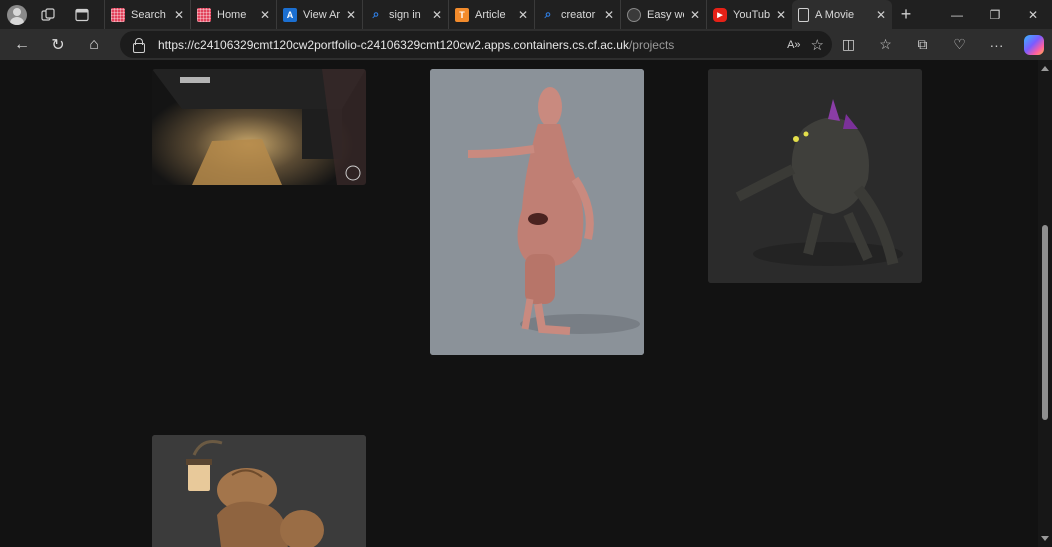 Image resolution: width=1052 pixels, height=547 pixels. Describe the element at coordinates (94, 44) in the screenshot. I see `home-button: ⌂` at that location.